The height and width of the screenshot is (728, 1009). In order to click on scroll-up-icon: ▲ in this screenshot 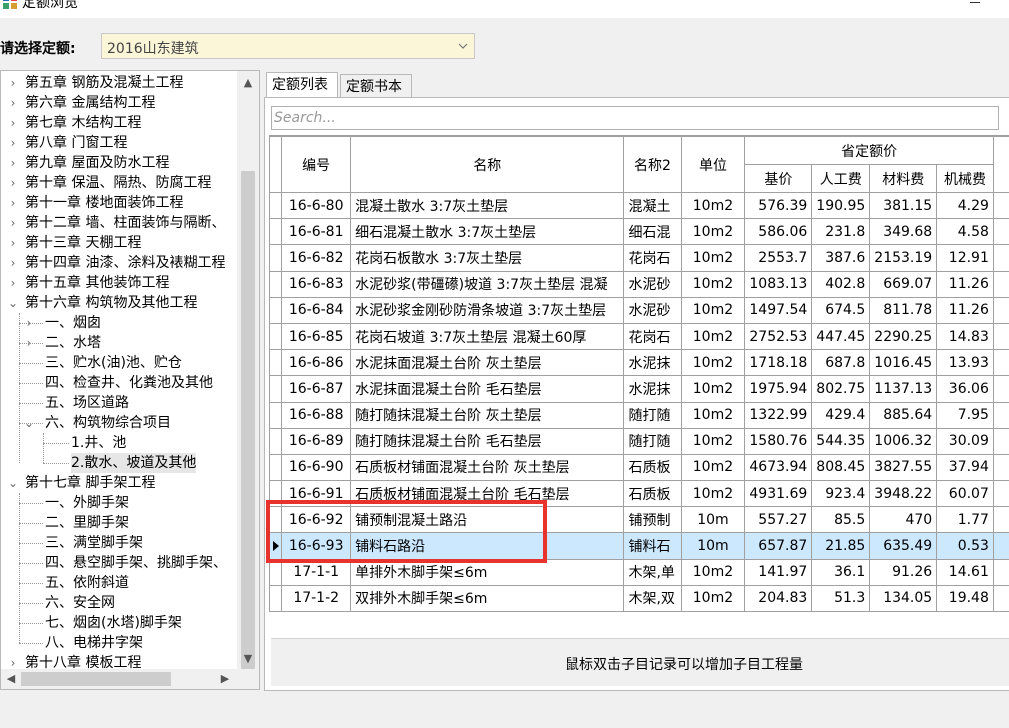, I will do `click(248, 83)`.